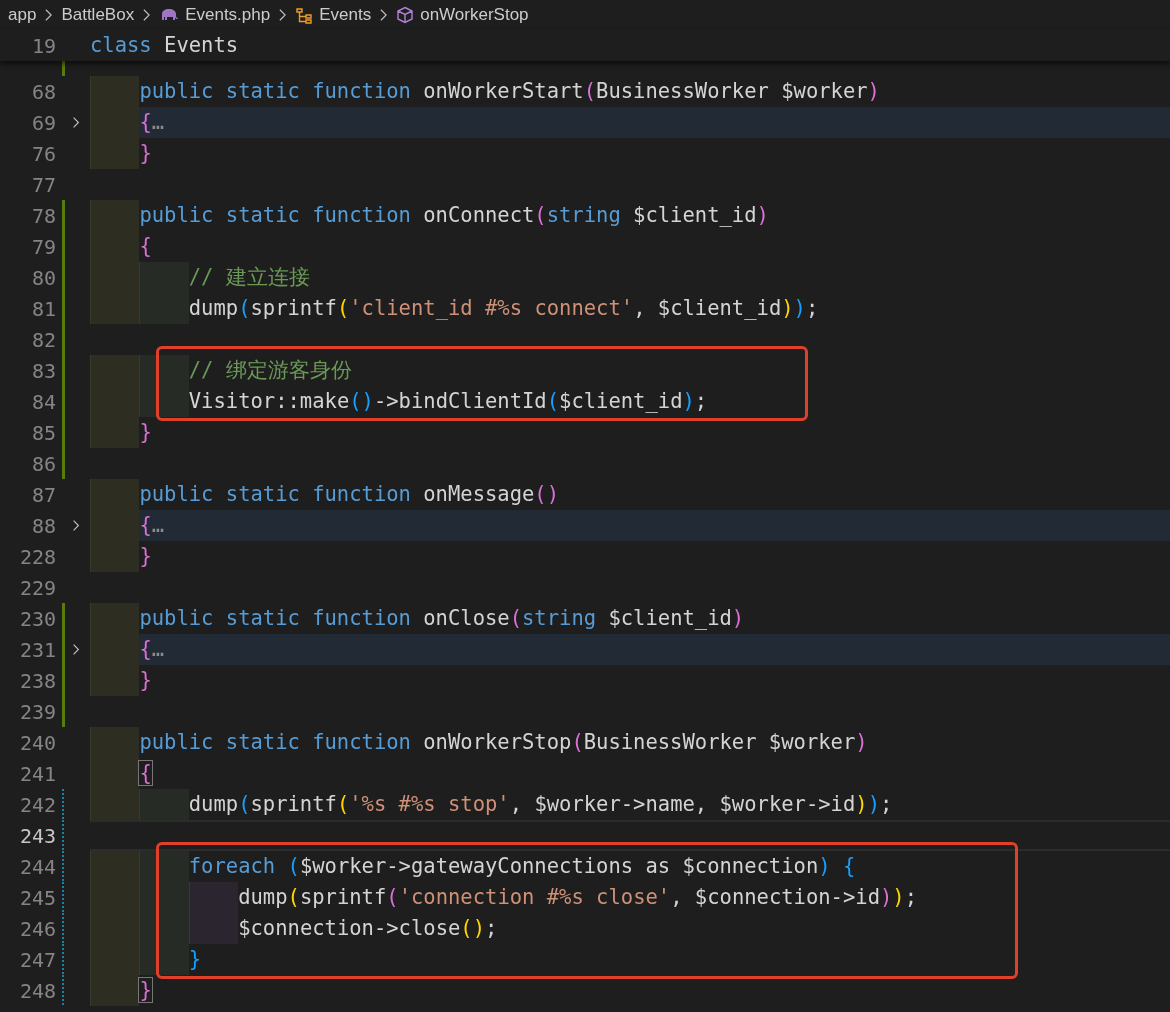 The width and height of the screenshot is (1170, 1012). I want to click on code-line: public static function onWorkerStart(BusinessWorker $worker), so click(509, 91).